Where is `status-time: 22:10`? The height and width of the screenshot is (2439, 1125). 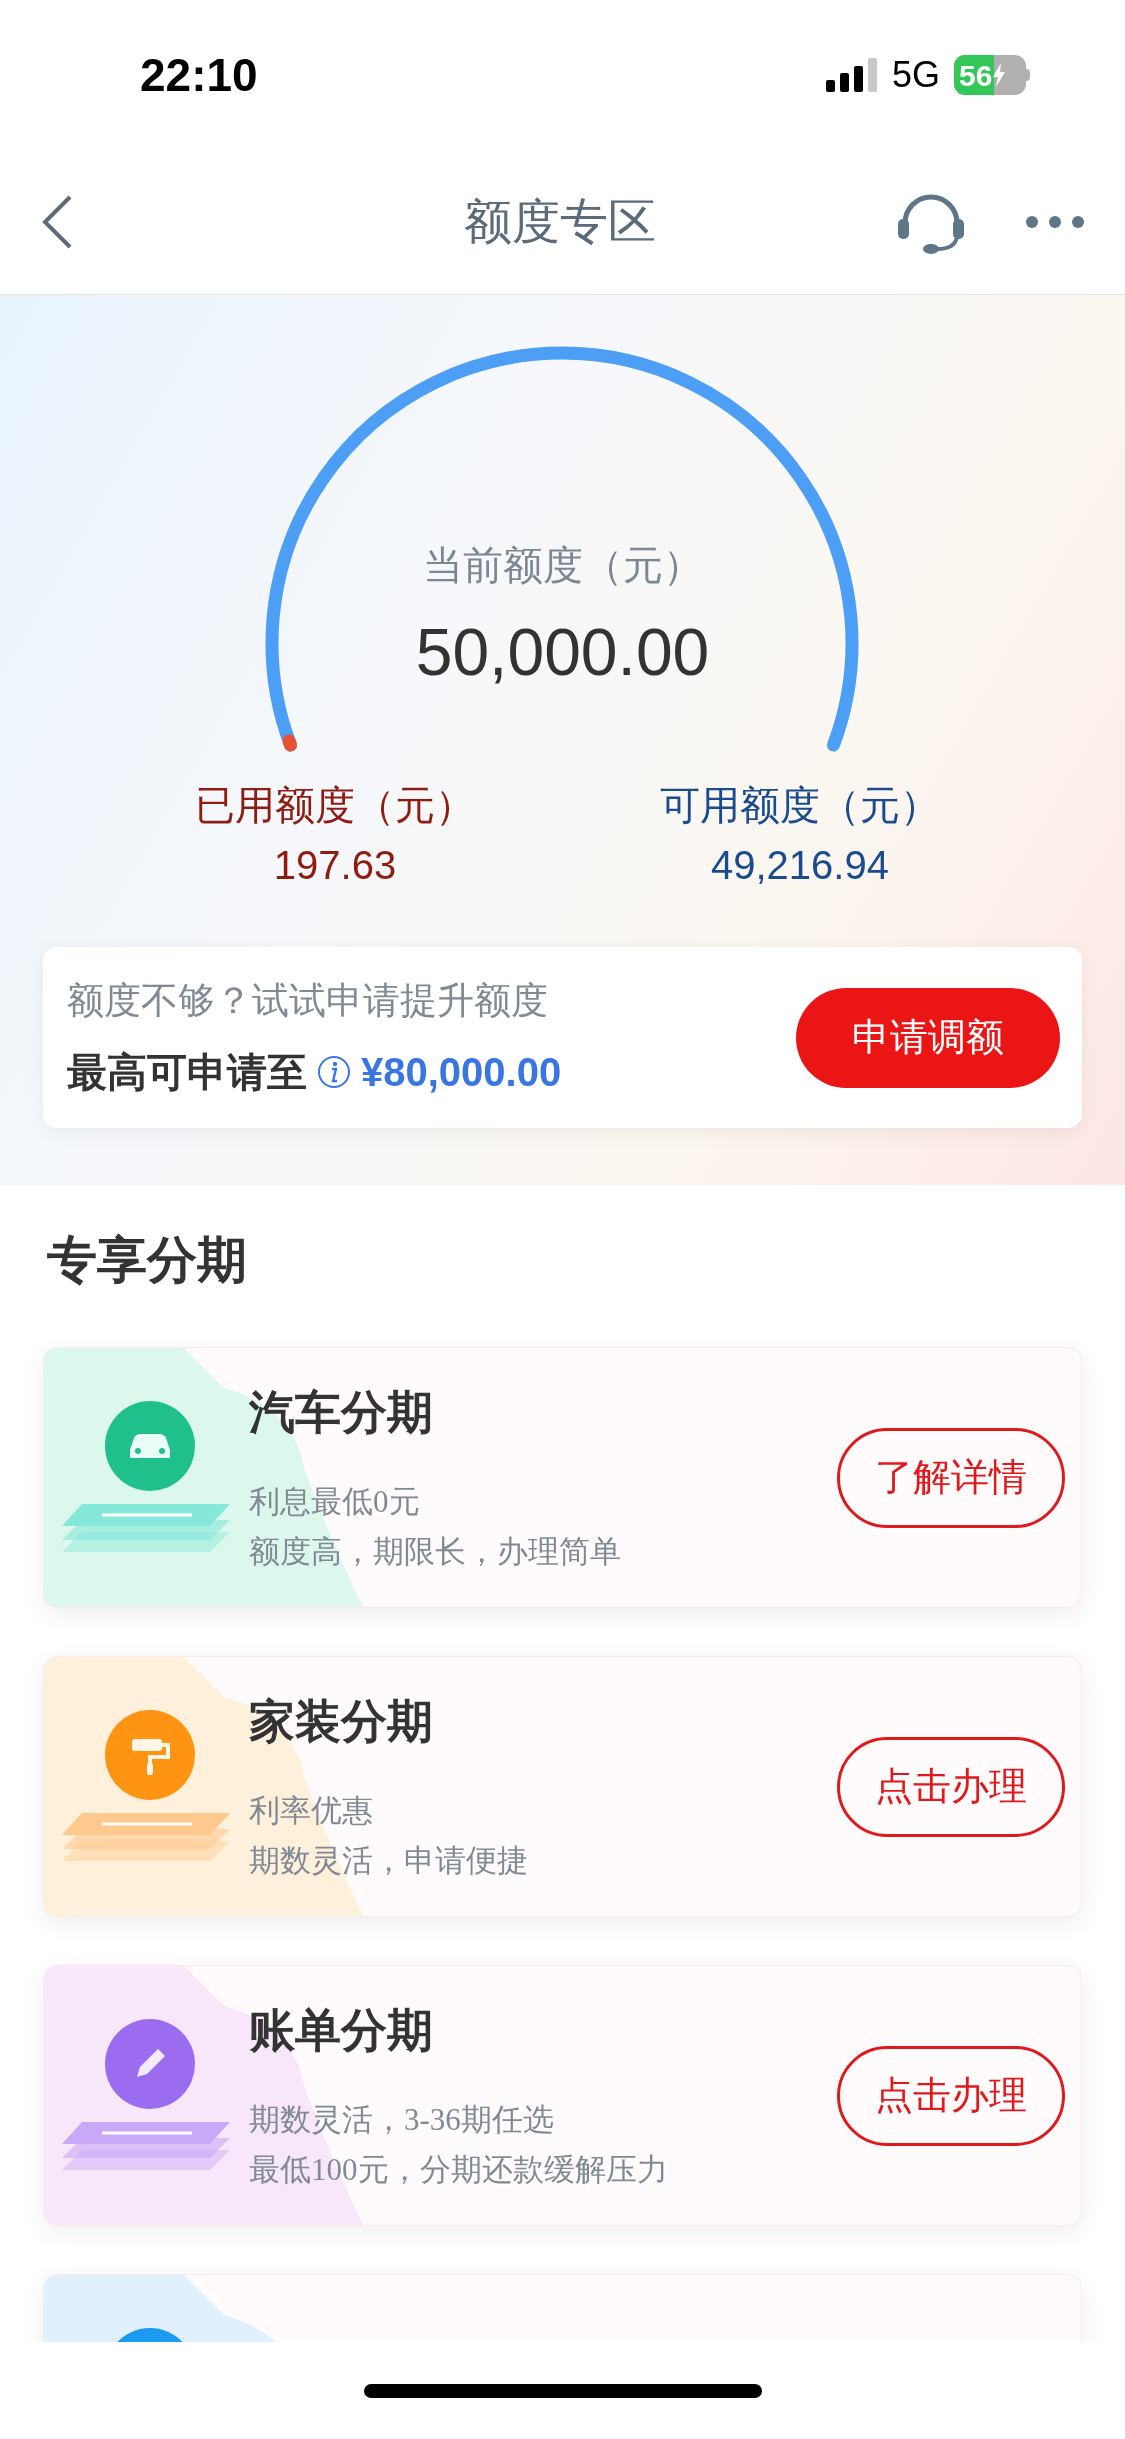 status-time: 22:10 is located at coordinates (199, 75).